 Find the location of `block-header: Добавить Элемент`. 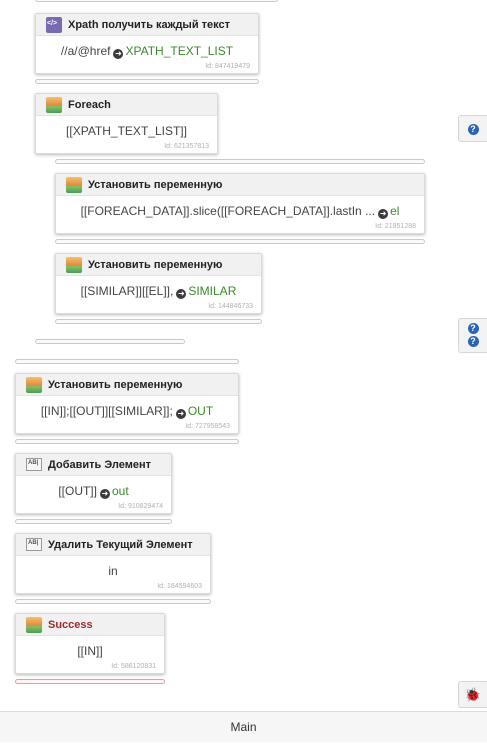

block-header: Добавить Элемент is located at coordinates (93, 465).